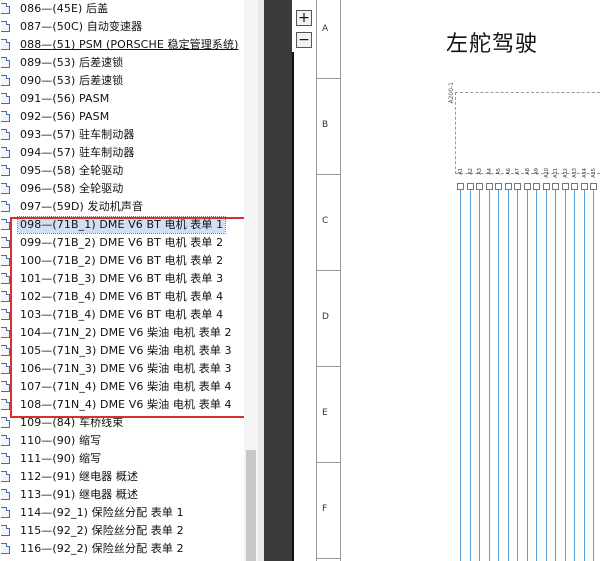  What do you see at coordinates (489, 171) in the screenshot?
I see `pin-label: A4` at bounding box center [489, 171].